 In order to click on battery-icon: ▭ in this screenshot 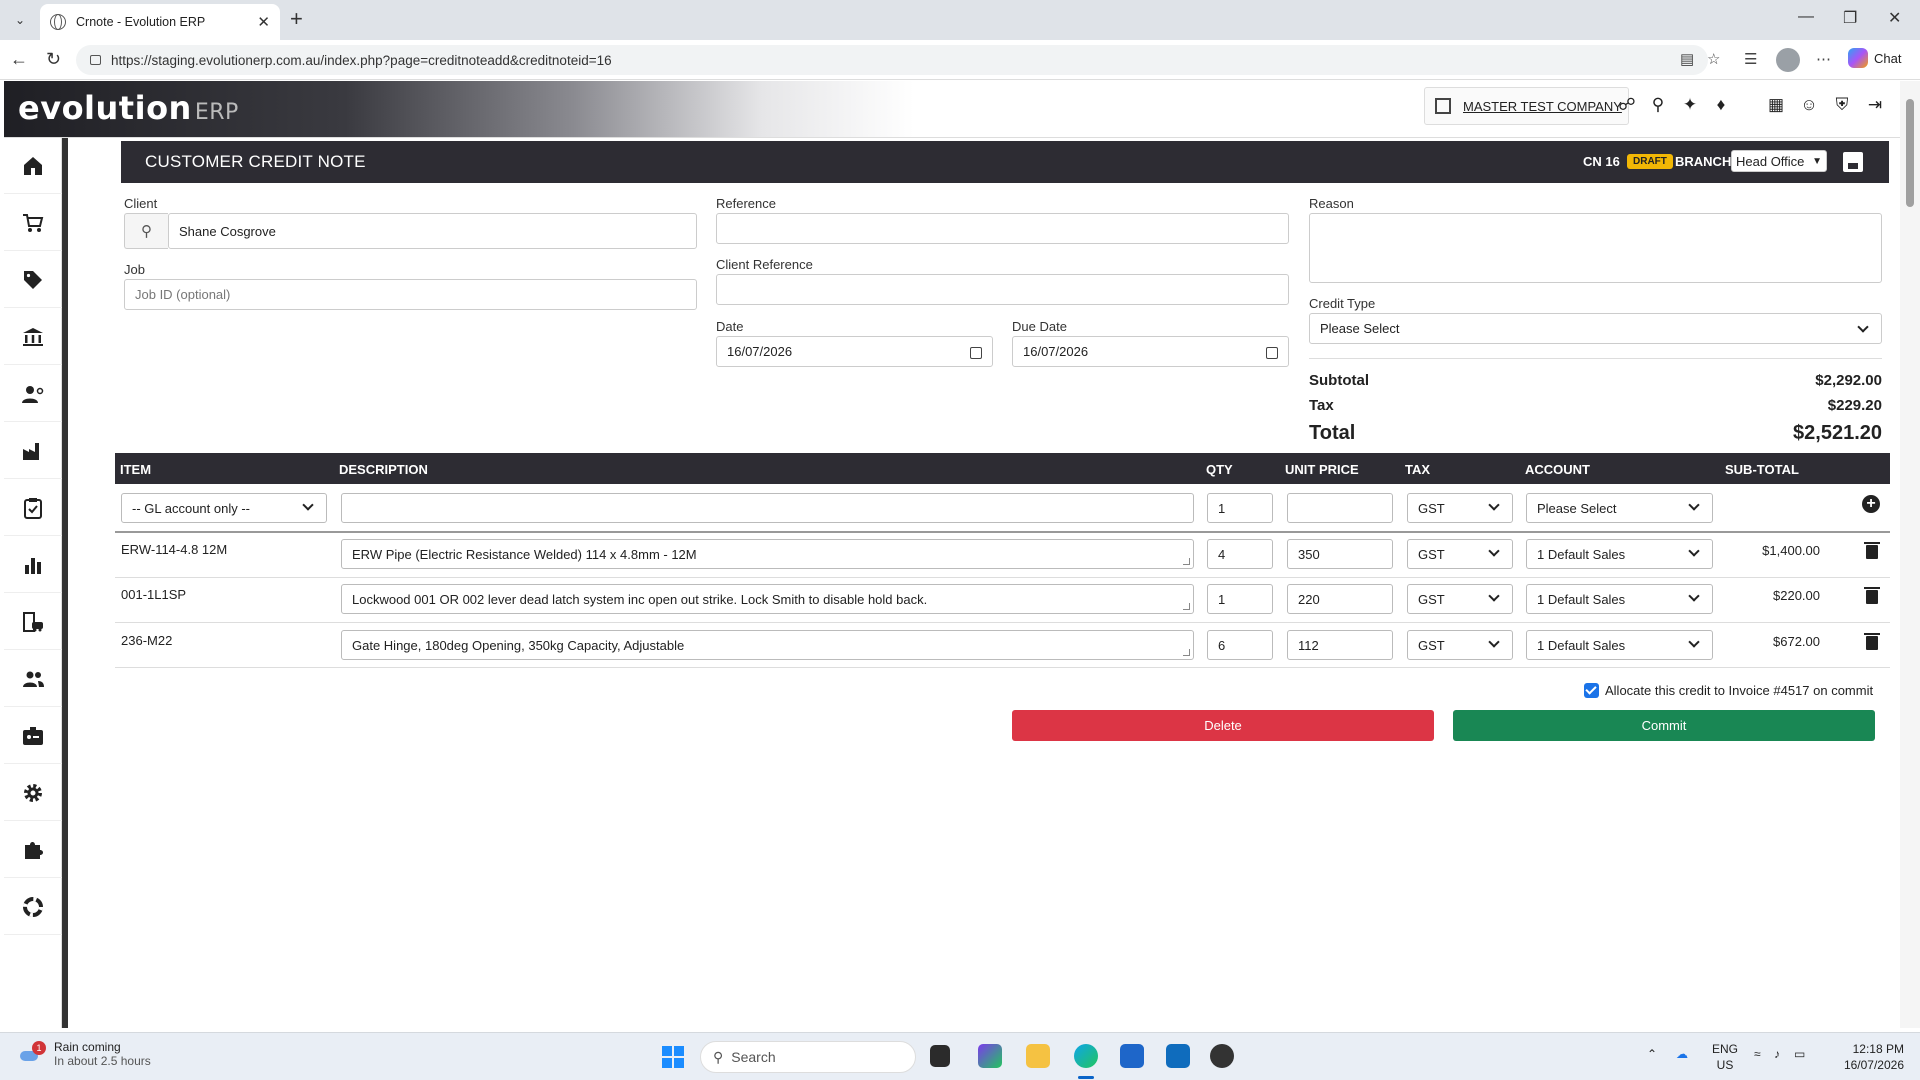, I will do `click(1799, 1054)`.